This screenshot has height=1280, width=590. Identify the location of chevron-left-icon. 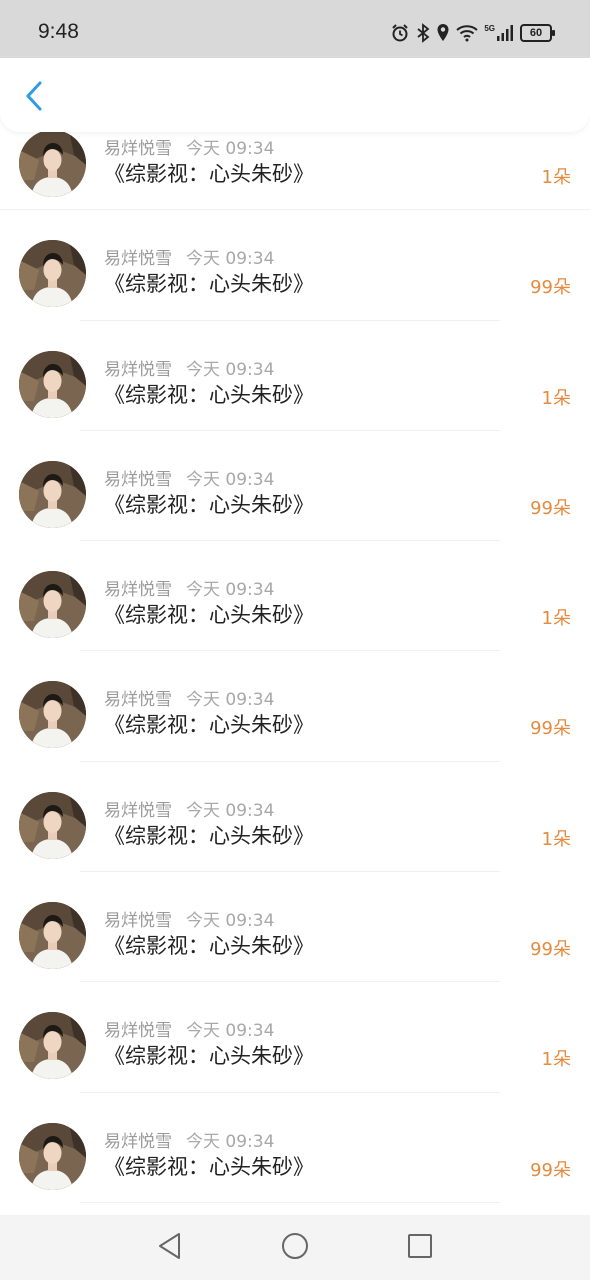
(34, 98).